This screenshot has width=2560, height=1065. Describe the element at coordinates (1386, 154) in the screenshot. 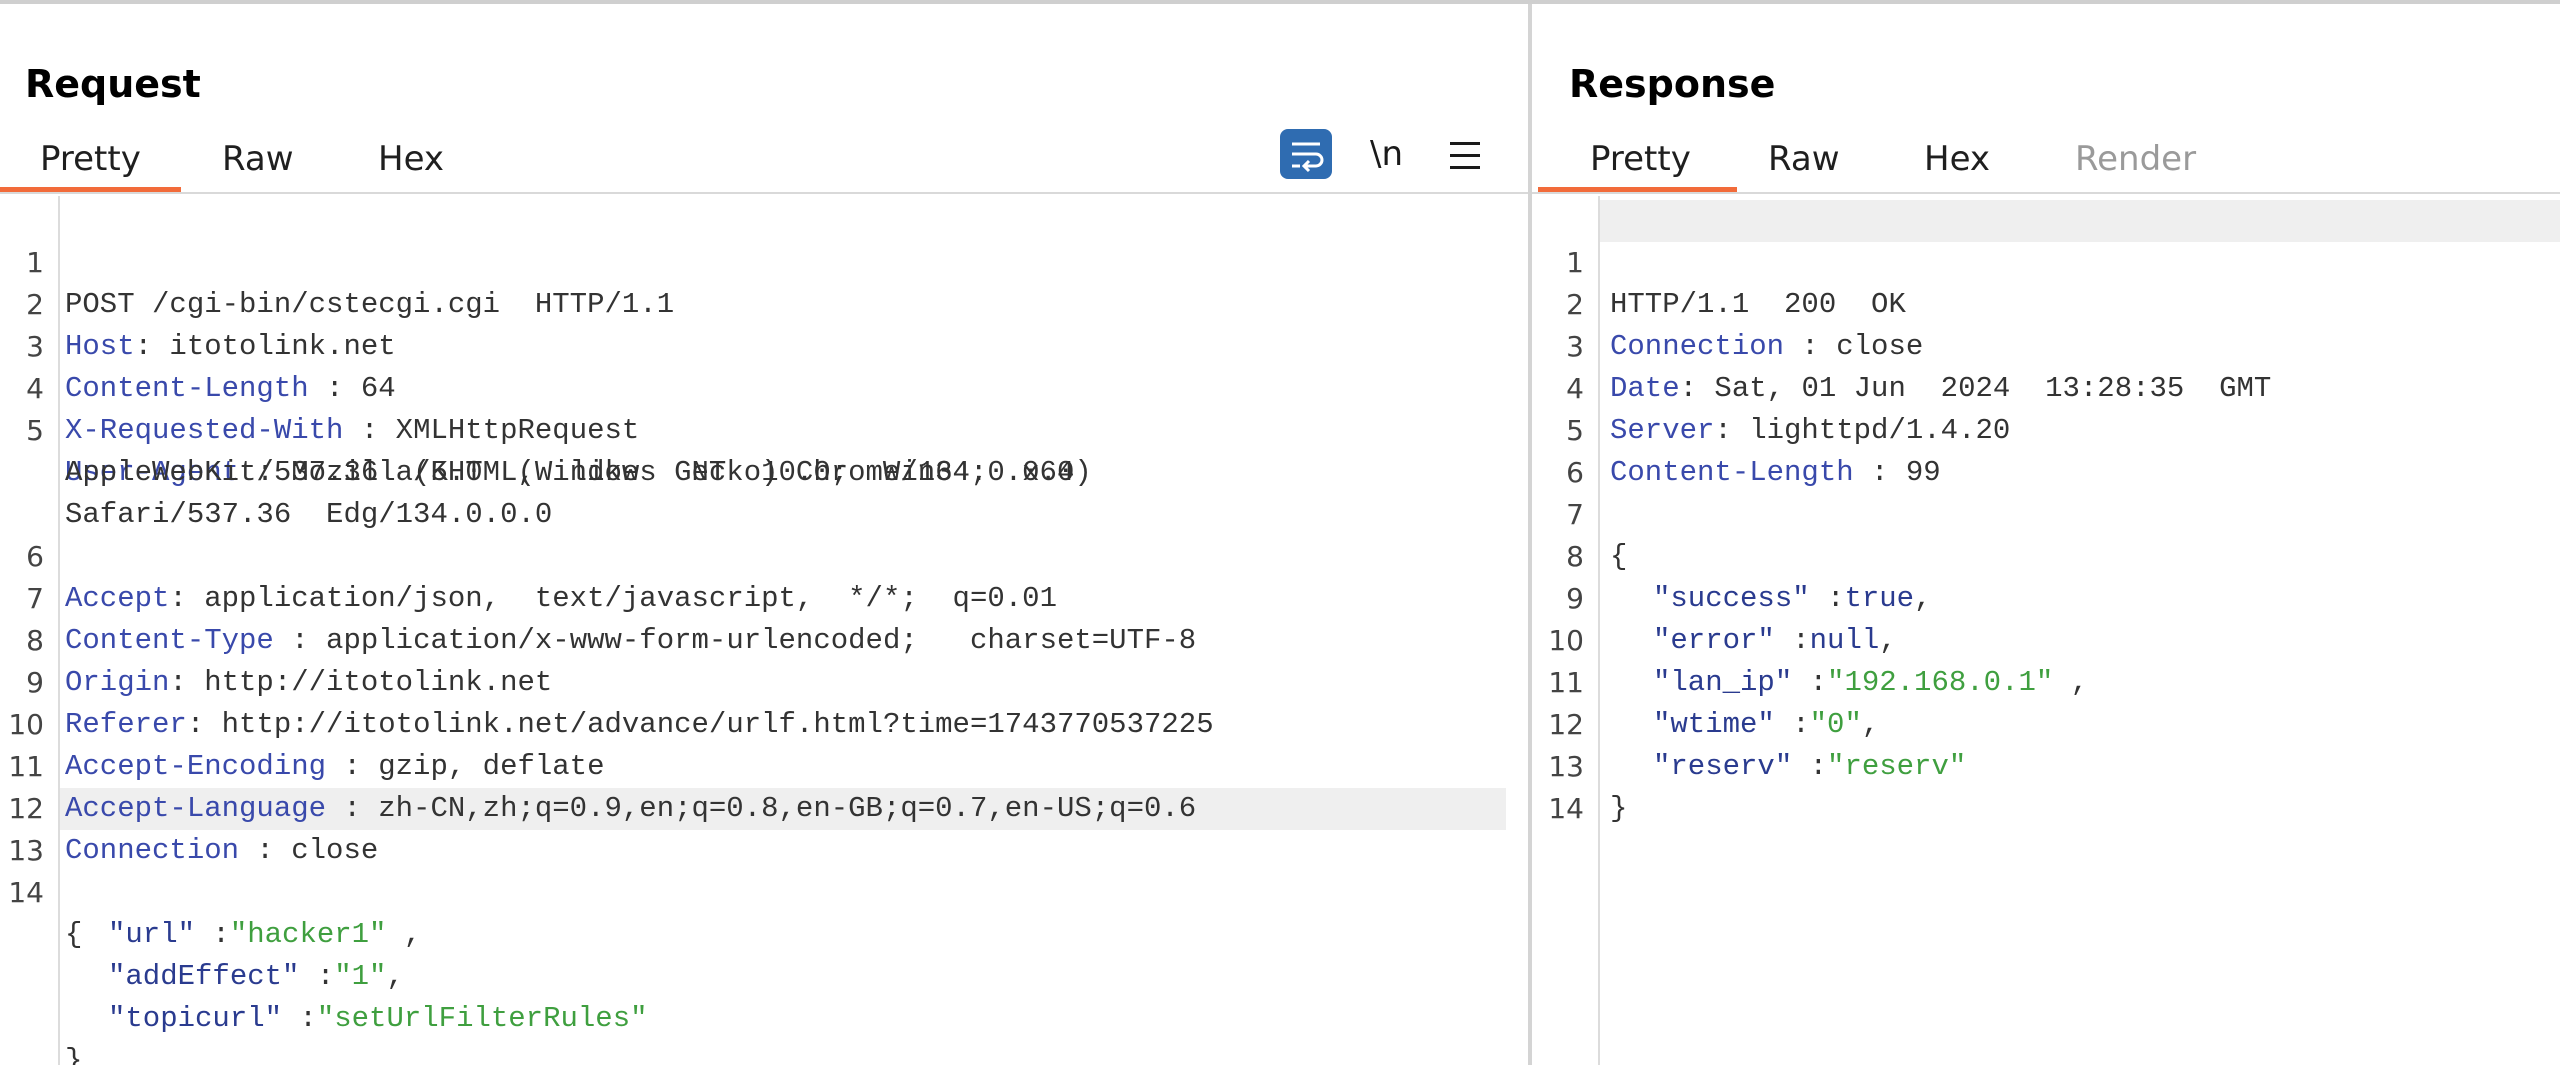

I see `show-newlines-button: \n` at that location.